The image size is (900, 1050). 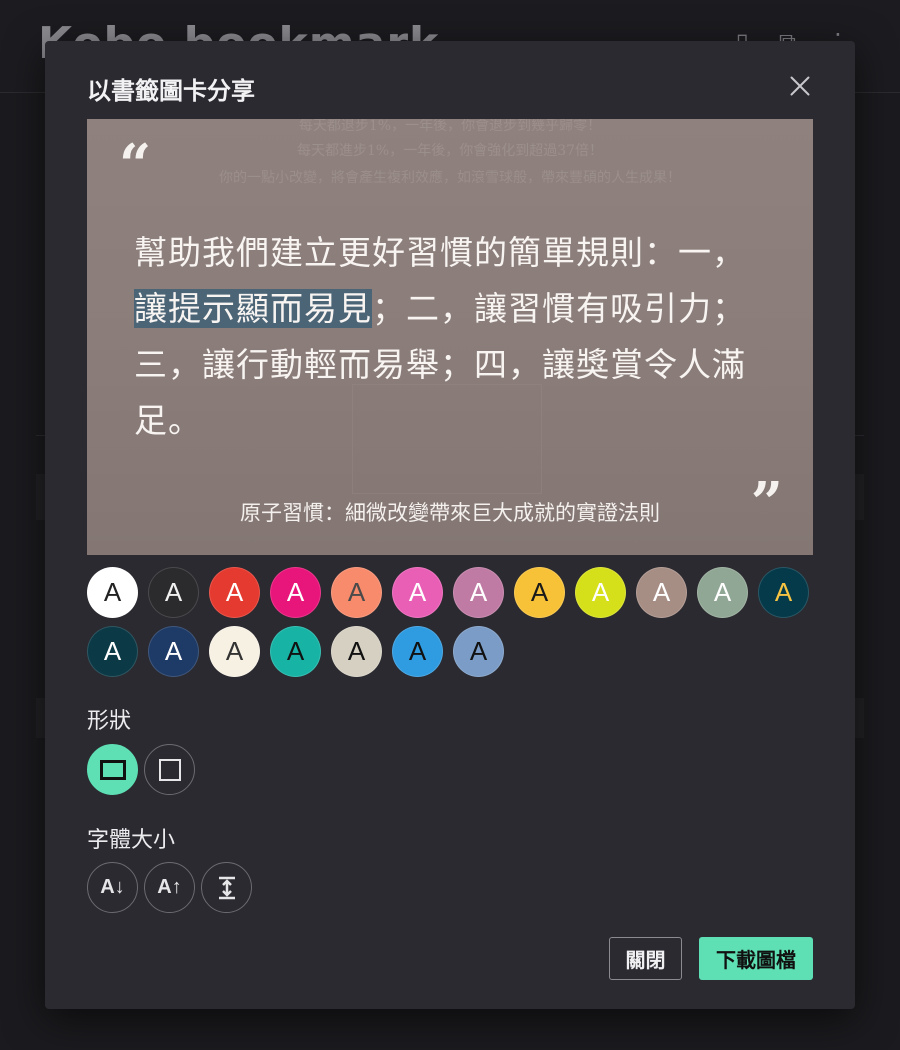 I want to click on shape-landscape-button, so click(x=112, y=769).